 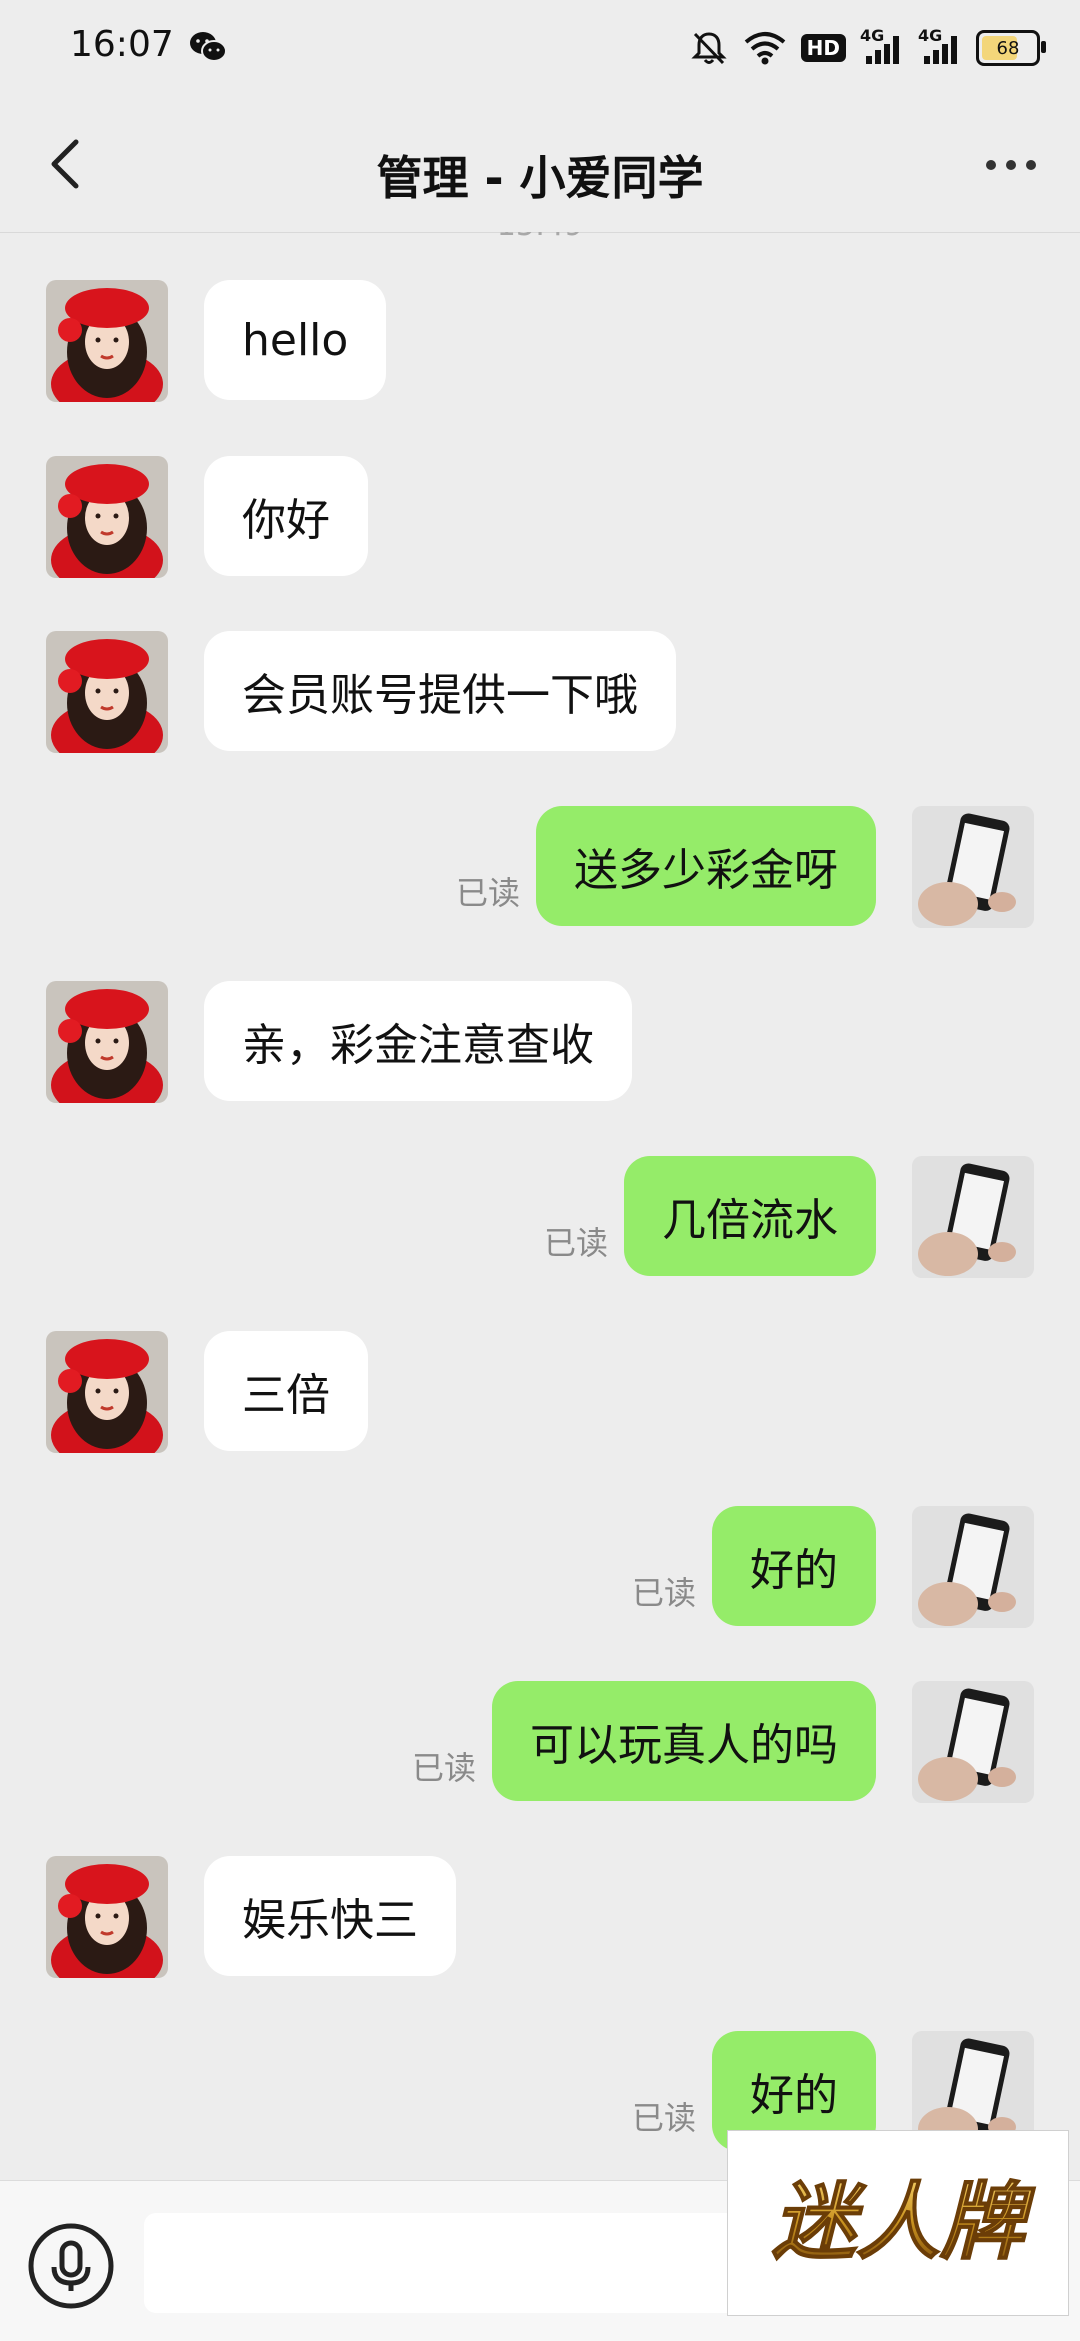 What do you see at coordinates (706, 866) in the screenshot?
I see `message-bubble: 送多少彩金呀` at bounding box center [706, 866].